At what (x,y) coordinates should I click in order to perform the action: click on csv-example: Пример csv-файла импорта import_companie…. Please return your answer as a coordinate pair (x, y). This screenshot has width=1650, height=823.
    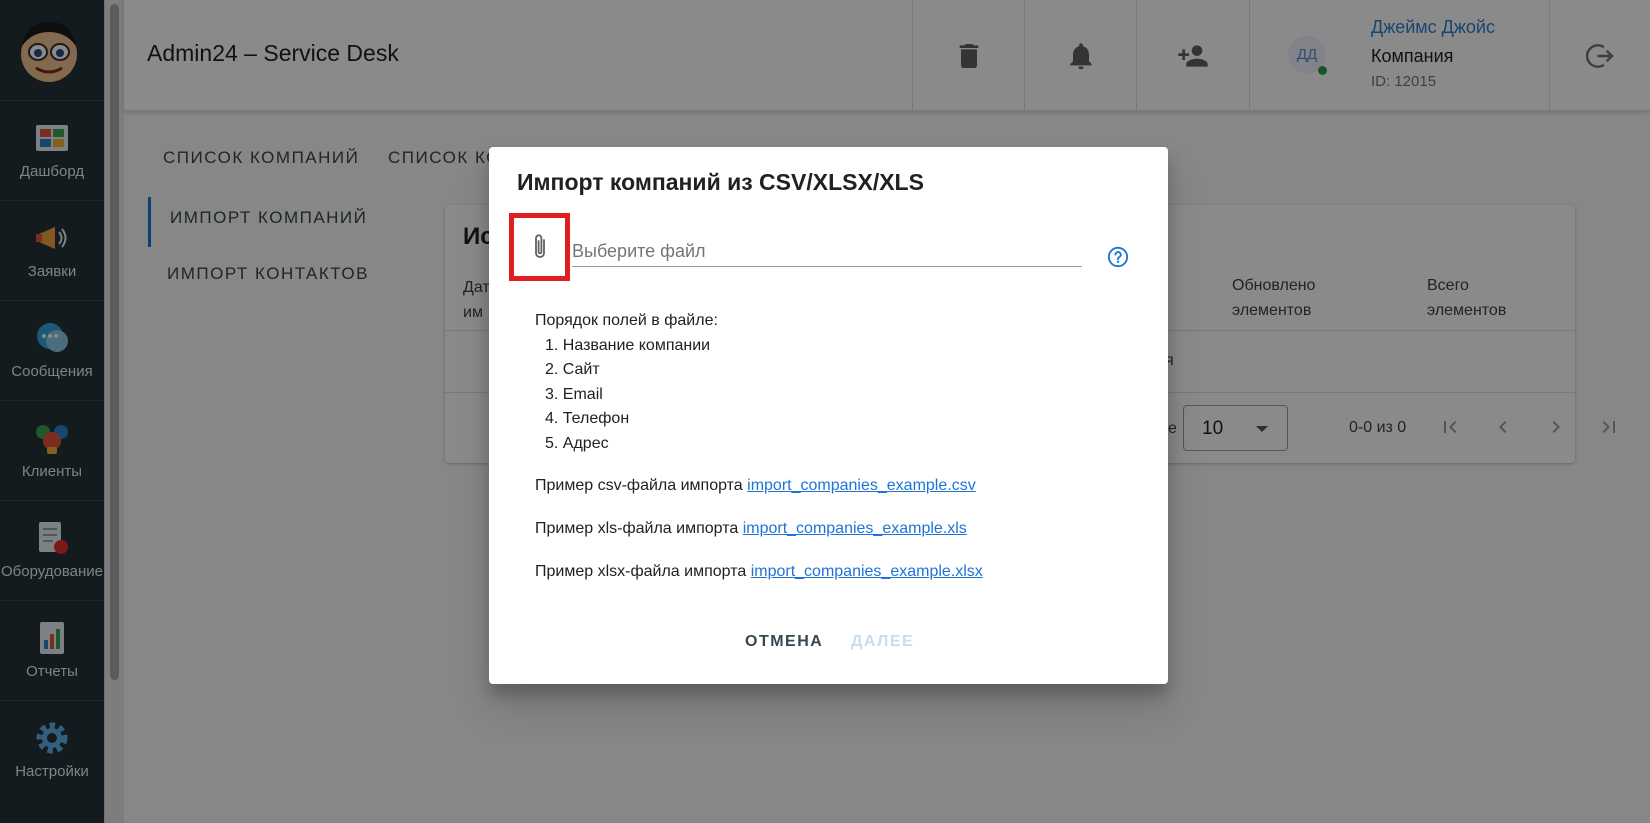
    Looking at the image, I should click on (755, 486).